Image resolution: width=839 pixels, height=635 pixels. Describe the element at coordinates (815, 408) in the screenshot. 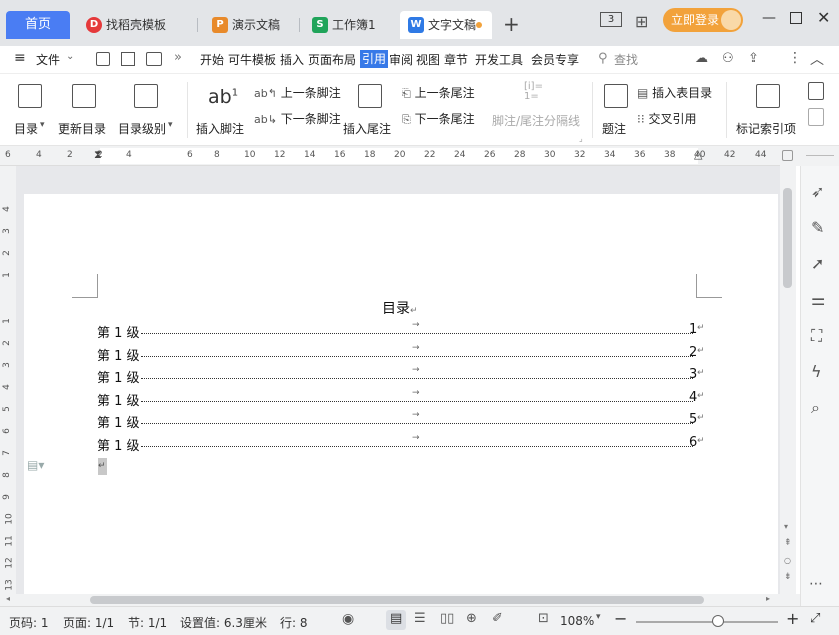

I see `reading-search-icon: ⌕` at that location.